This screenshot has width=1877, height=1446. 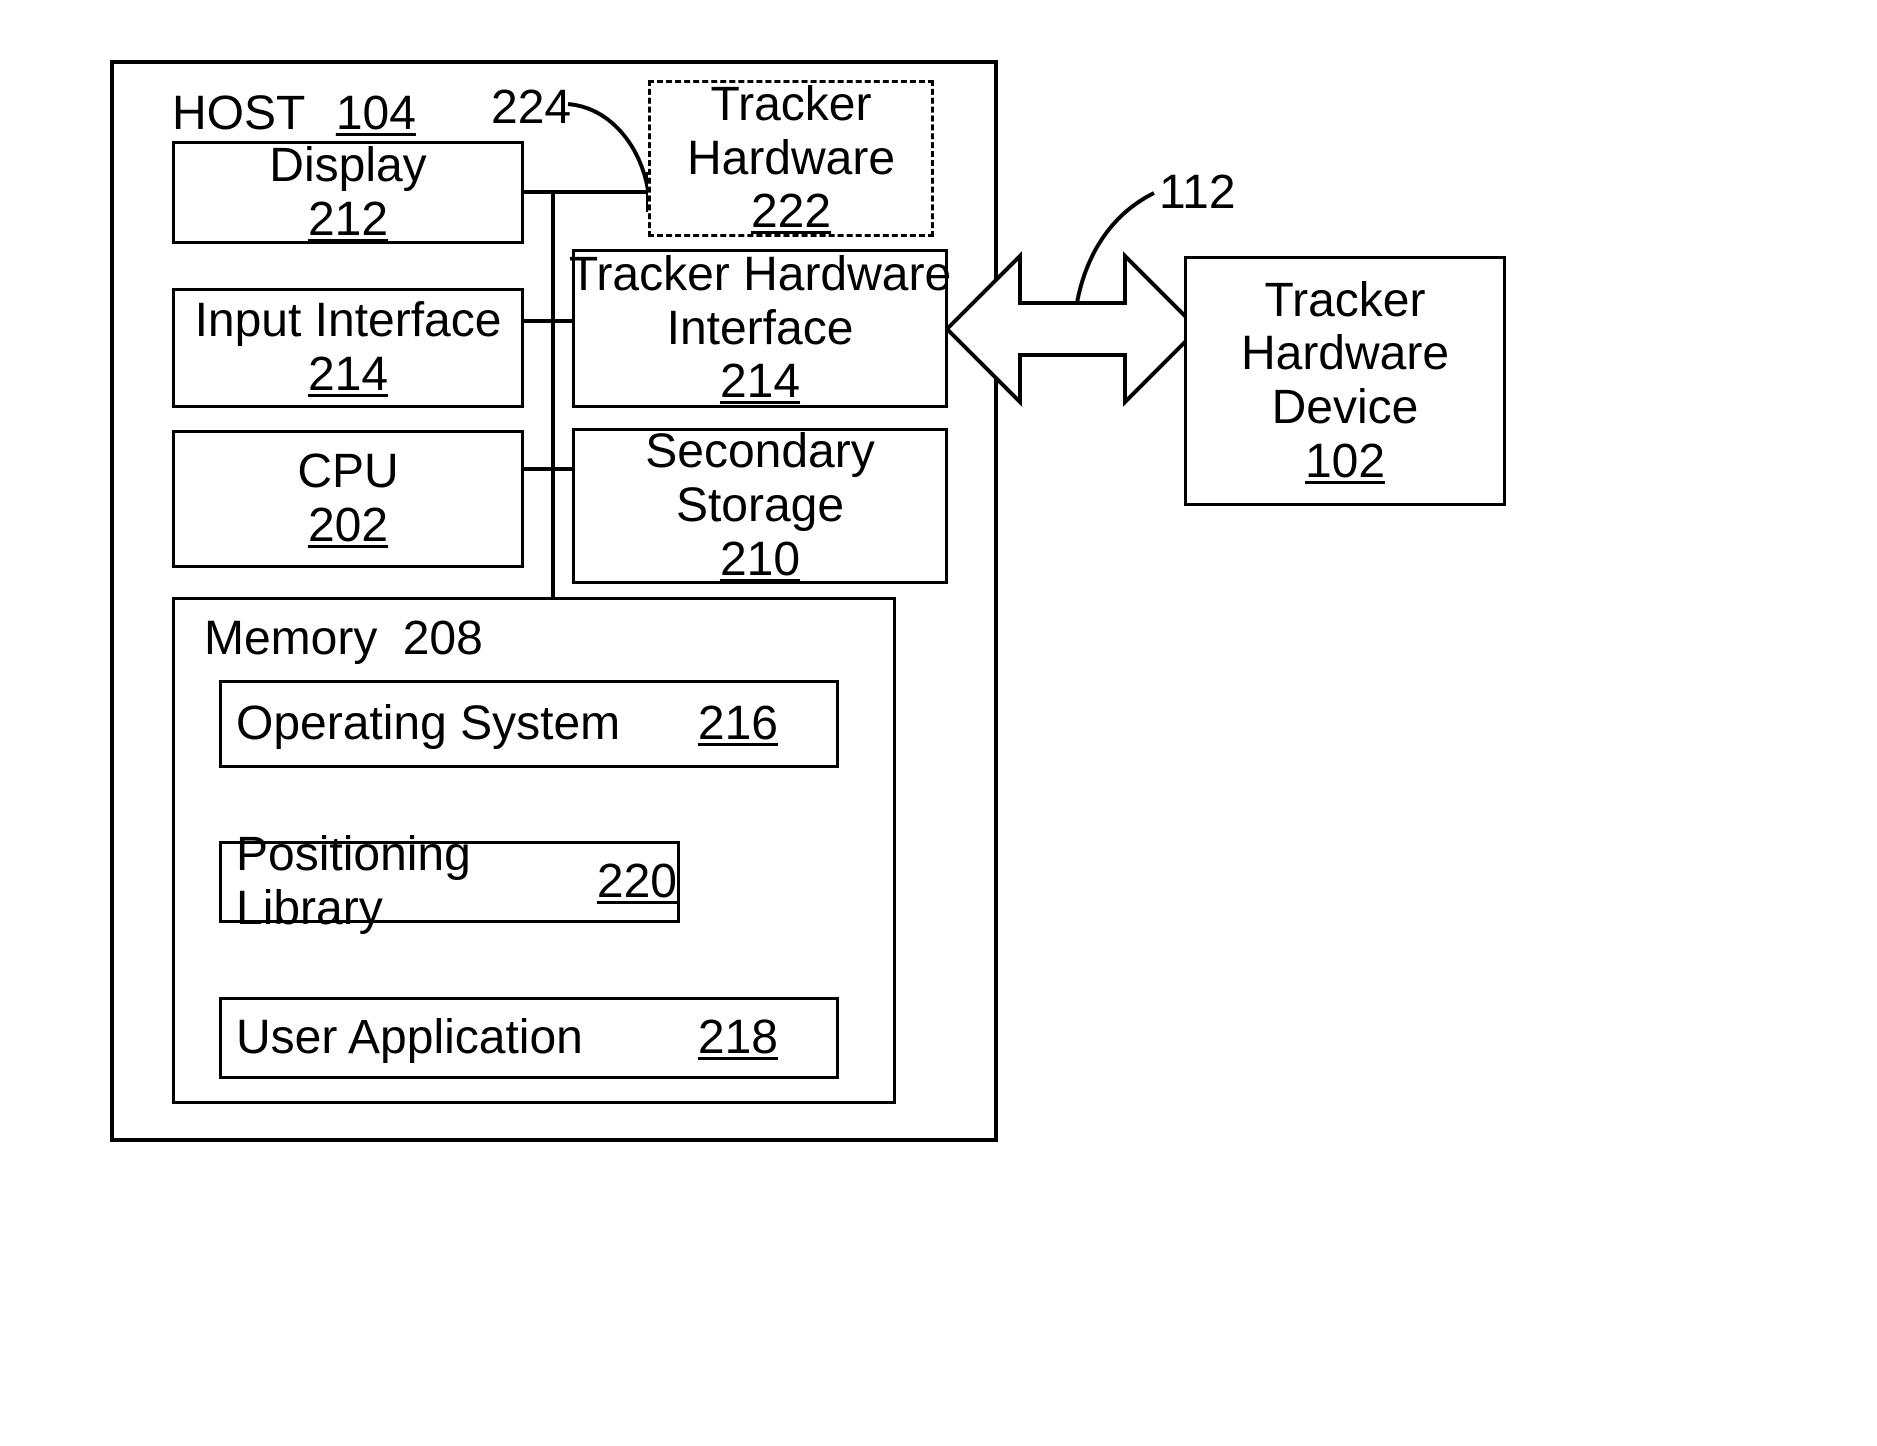 What do you see at coordinates (1072, 329) in the screenshot?
I see `bidirectional-block-arrow` at bounding box center [1072, 329].